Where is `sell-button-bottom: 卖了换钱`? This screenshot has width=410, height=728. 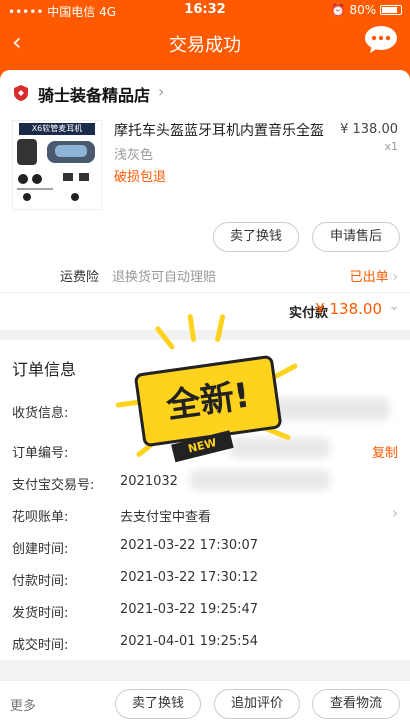 sell-button-bottom: 卖了换钱 is located at coordinates (158, 704).